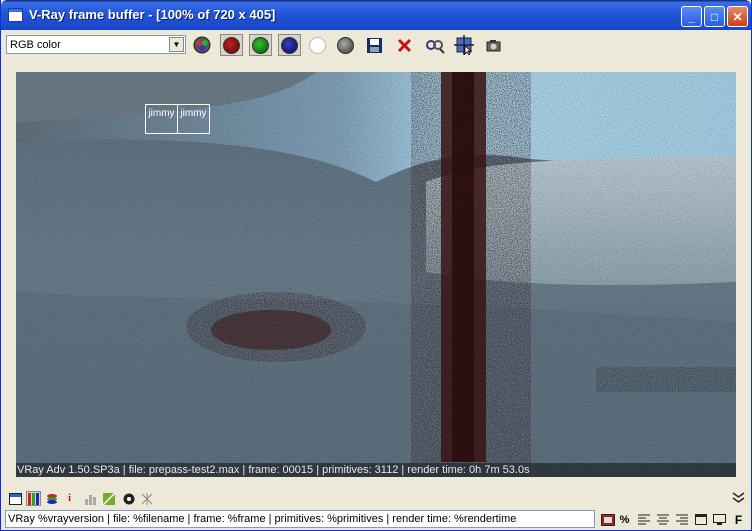  I want to click on window-title: V-Ray frame buffer - [100% of 720 x 405], so click(152, 14).